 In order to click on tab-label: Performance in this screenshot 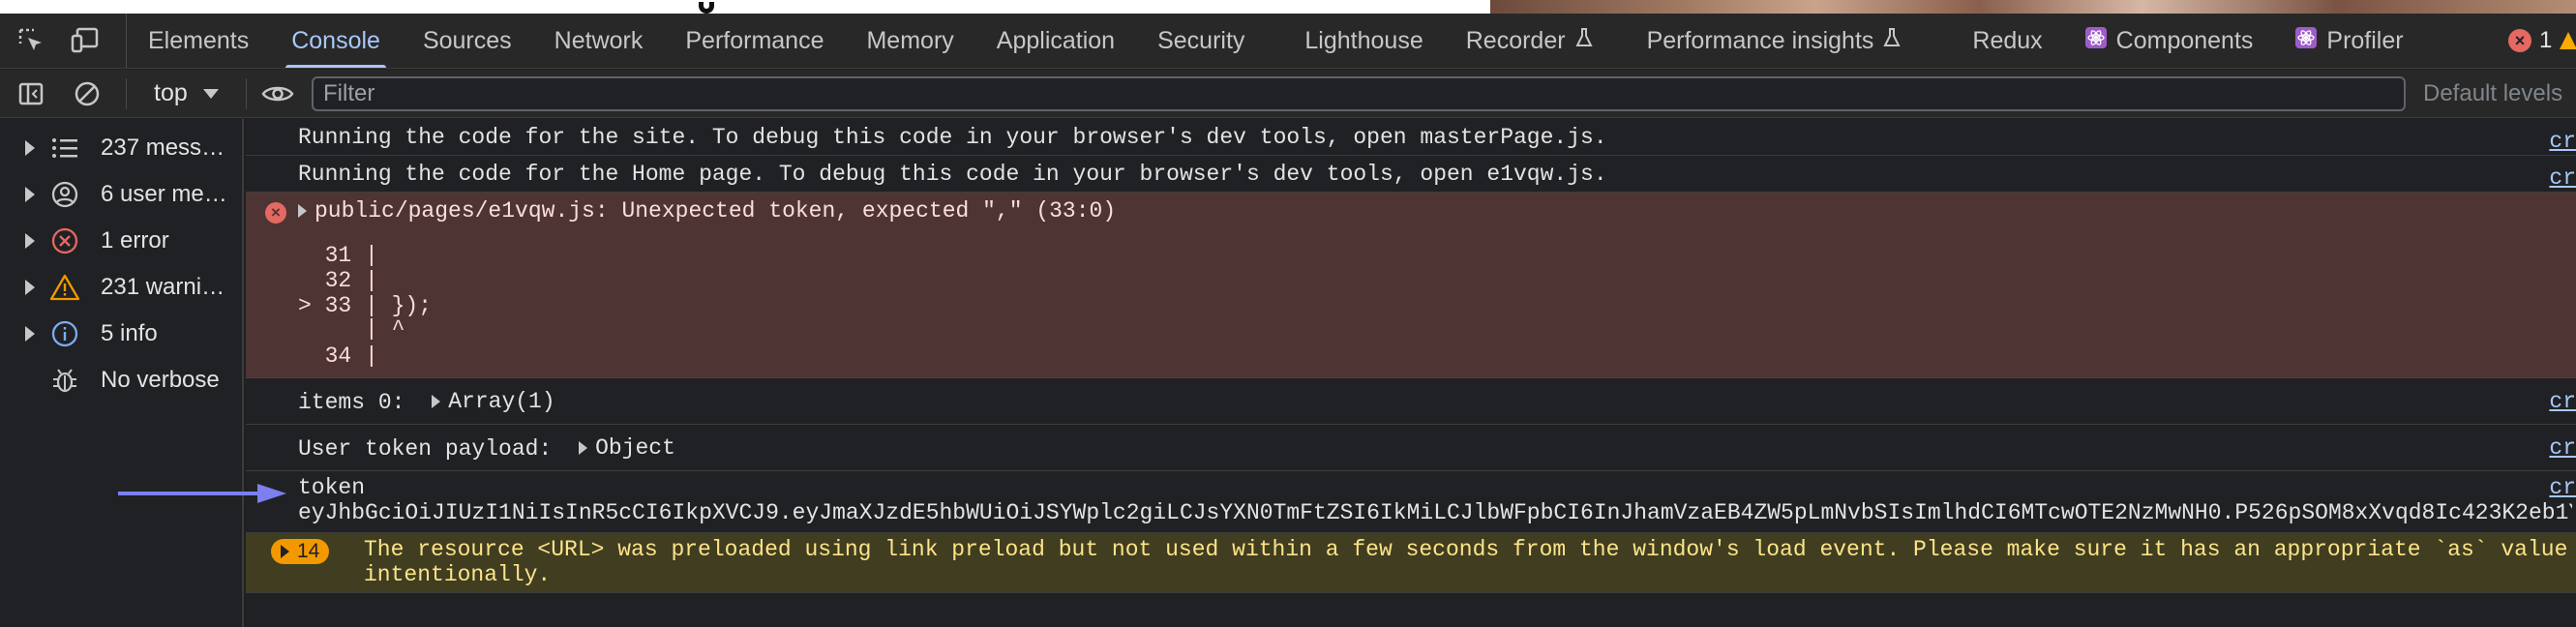, I will do `click(754, 40)`.